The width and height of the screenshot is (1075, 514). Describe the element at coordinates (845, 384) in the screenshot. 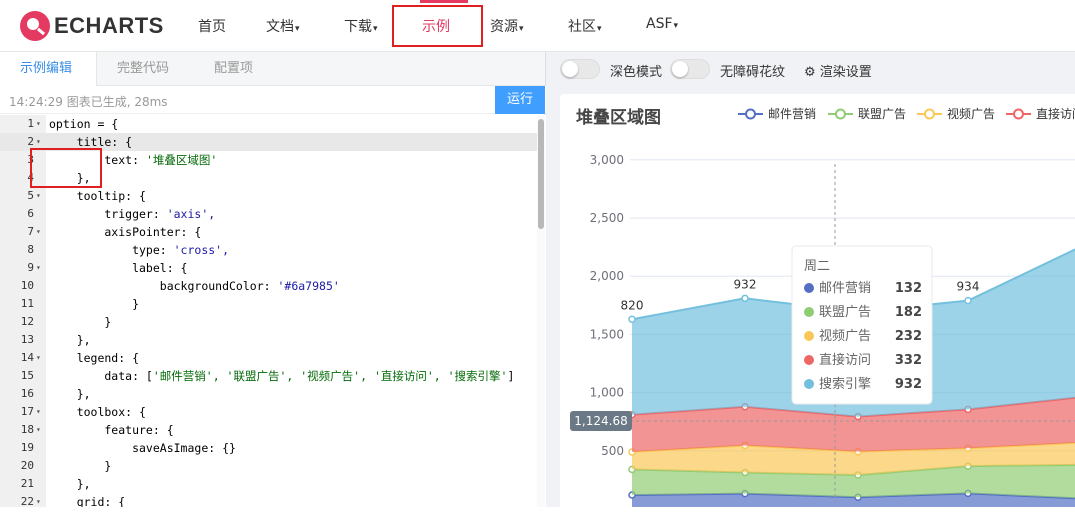

I see `tooltip-series-name: 搜索引擎` at that location.